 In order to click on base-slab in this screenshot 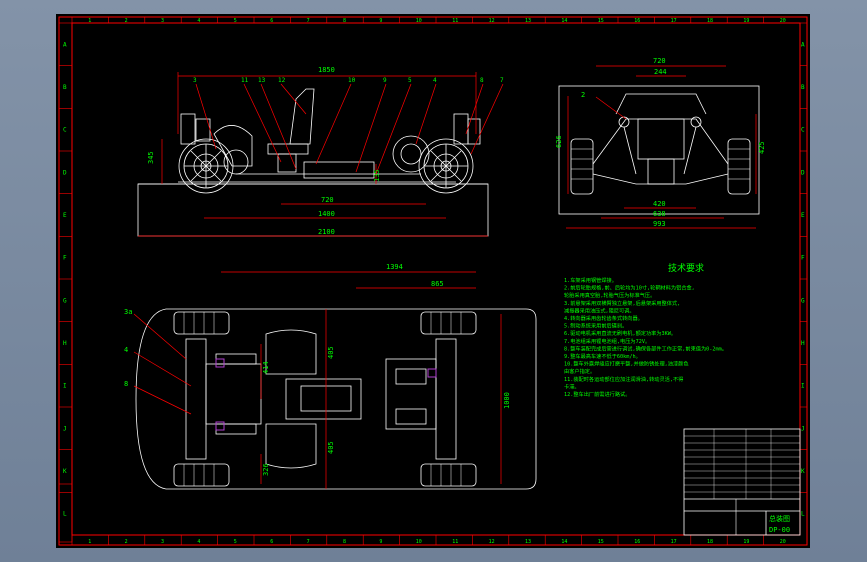, I will do `click(313, 210)`.